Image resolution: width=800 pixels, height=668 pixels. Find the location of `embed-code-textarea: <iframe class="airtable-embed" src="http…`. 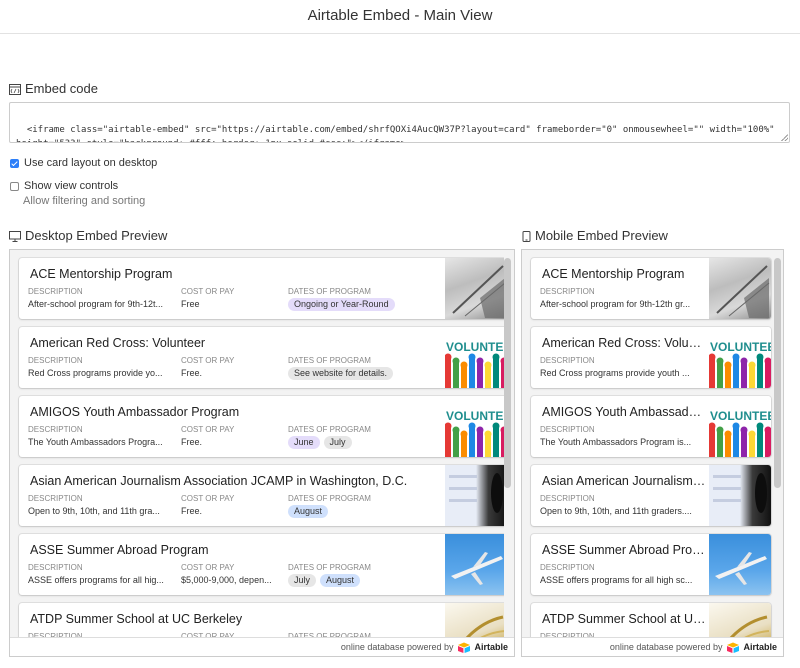

embed-code-textarea: <iframe class="airtable-embed" src="http… is located at coordinates (399, 122).